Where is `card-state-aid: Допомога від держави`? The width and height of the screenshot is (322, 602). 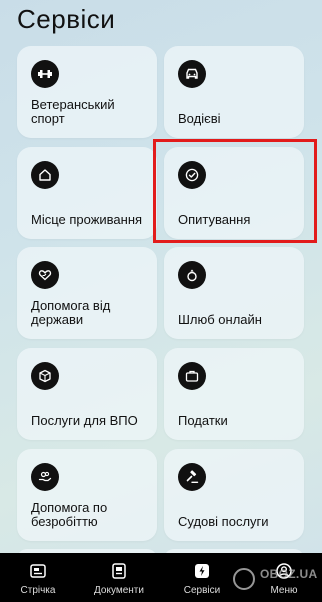
card-state-aid: Допомога від держави is located at coordinates (87, 293).